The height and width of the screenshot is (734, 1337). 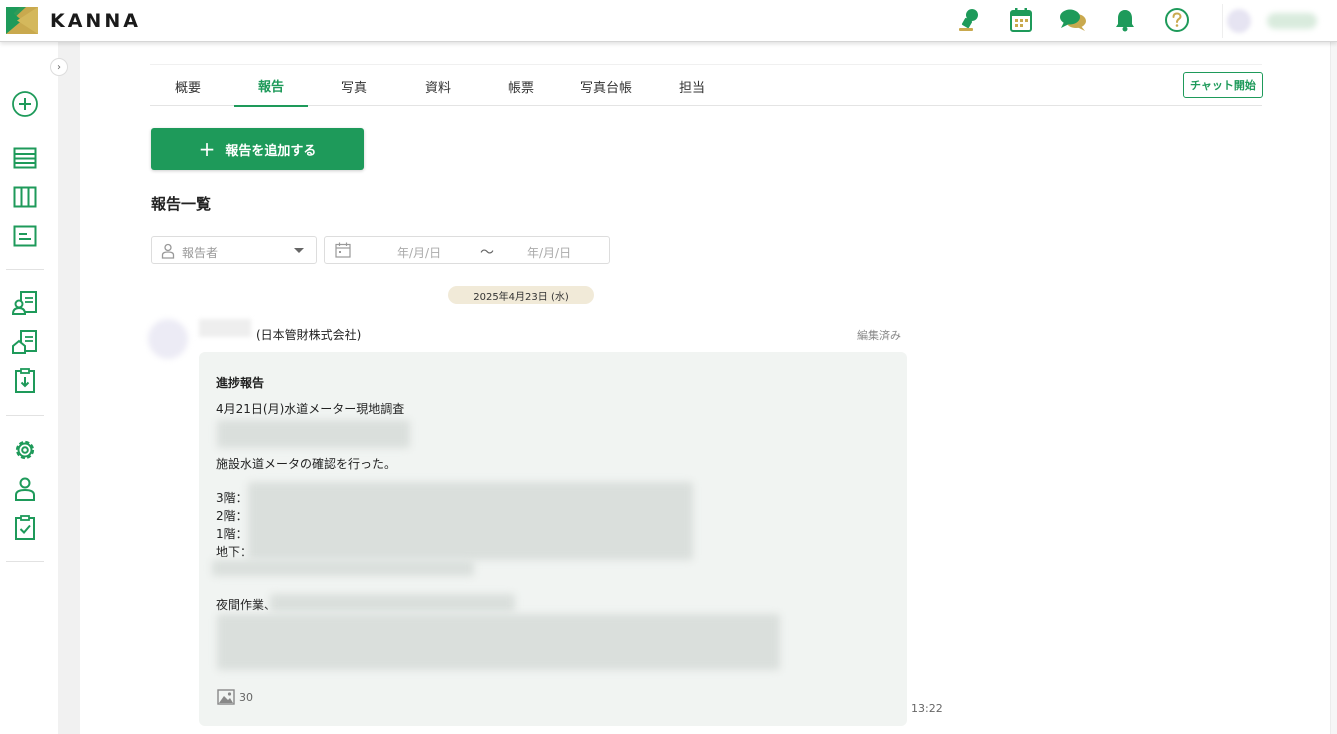 What do you see at coordinates (181, 204) in the screenshot?
I see `report-list-title: 報告一覧` at bounding box center [181, 204].